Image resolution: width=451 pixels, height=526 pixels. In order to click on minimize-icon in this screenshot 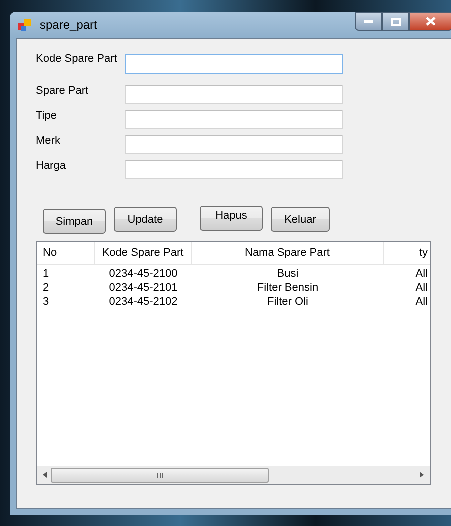, I will do `click(368, 21)`.